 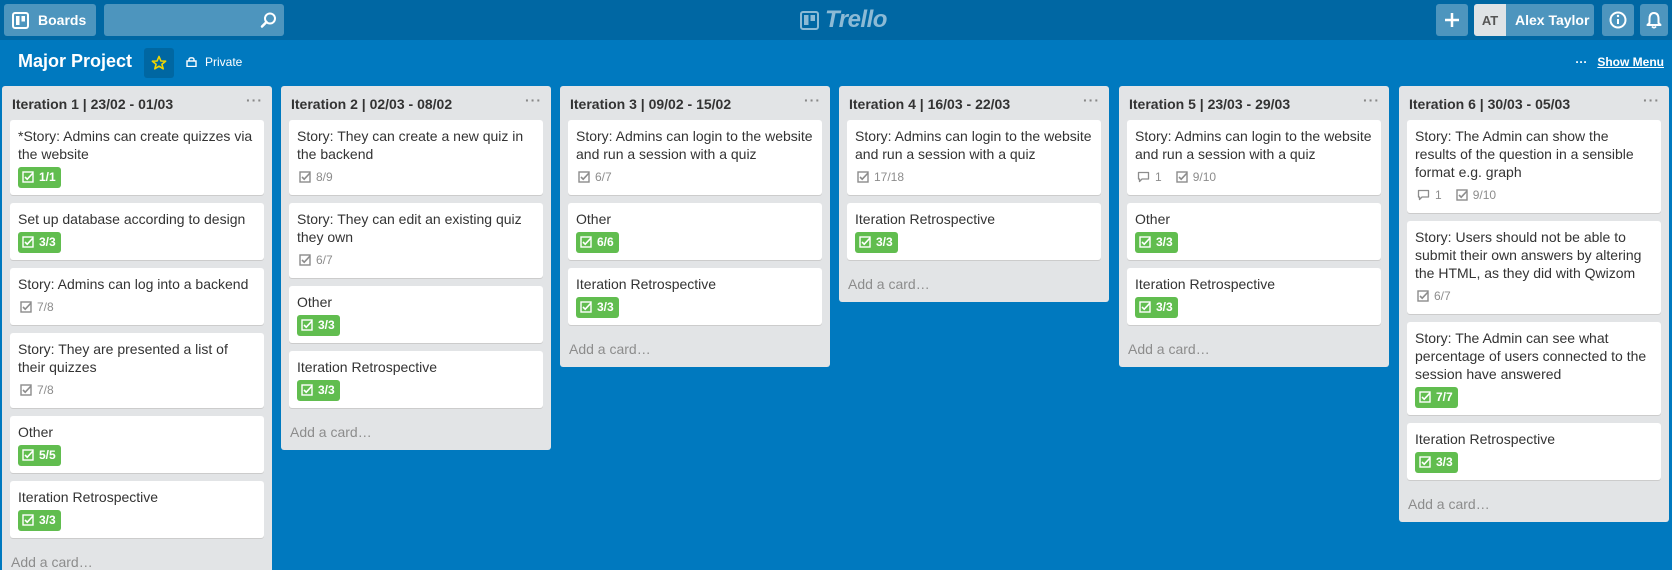 I want to click on comment-count: 1, so click(x=1158, y=177).